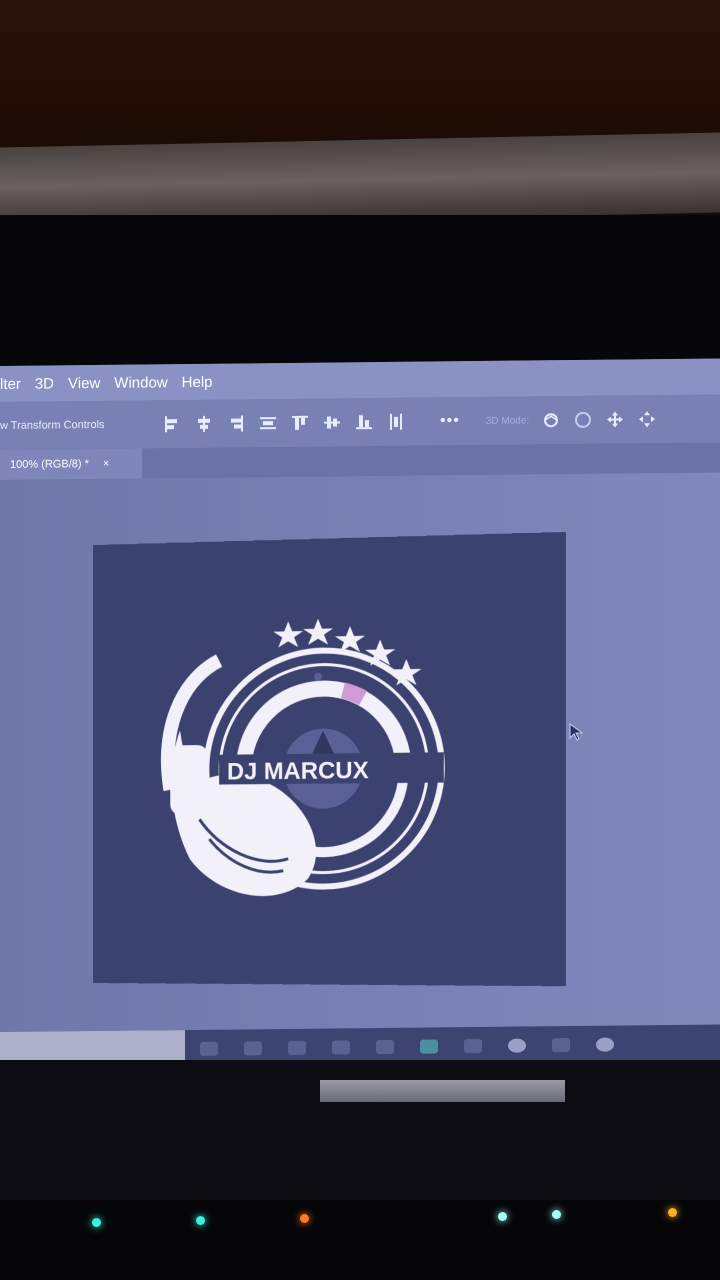  What do you see at coordinates (442, 1091) in the screenshot?
I see `monitor-stand` at bounding box center [442, 1091].